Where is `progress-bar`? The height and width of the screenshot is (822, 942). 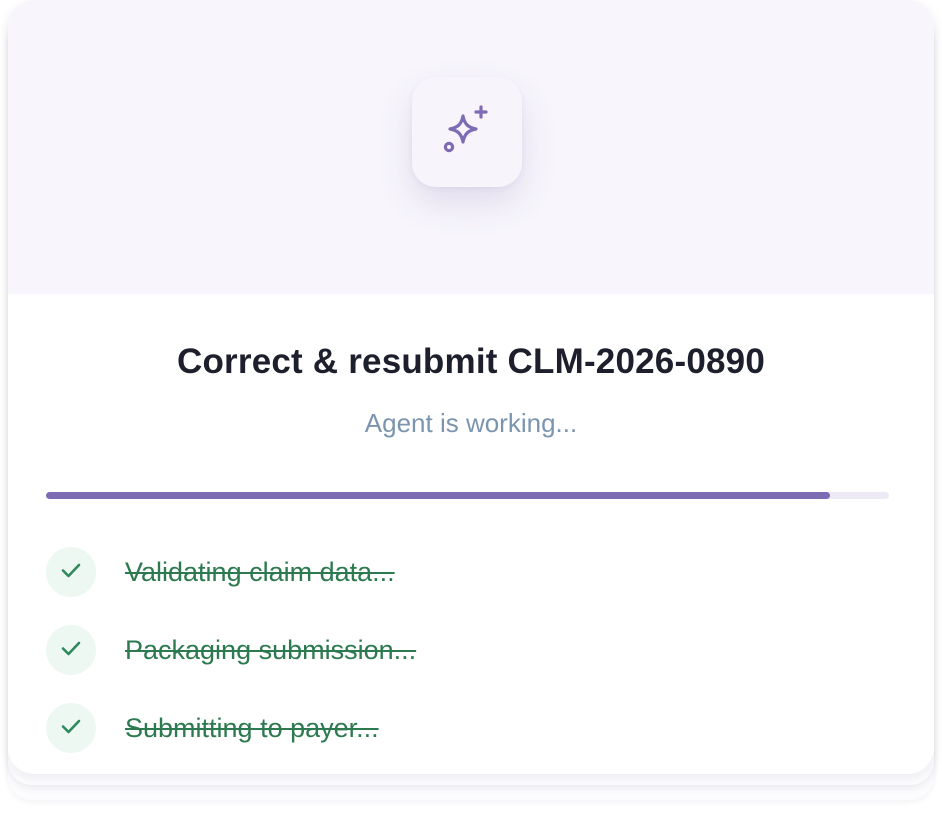 progress-bar is located at coordinates (467, 495).